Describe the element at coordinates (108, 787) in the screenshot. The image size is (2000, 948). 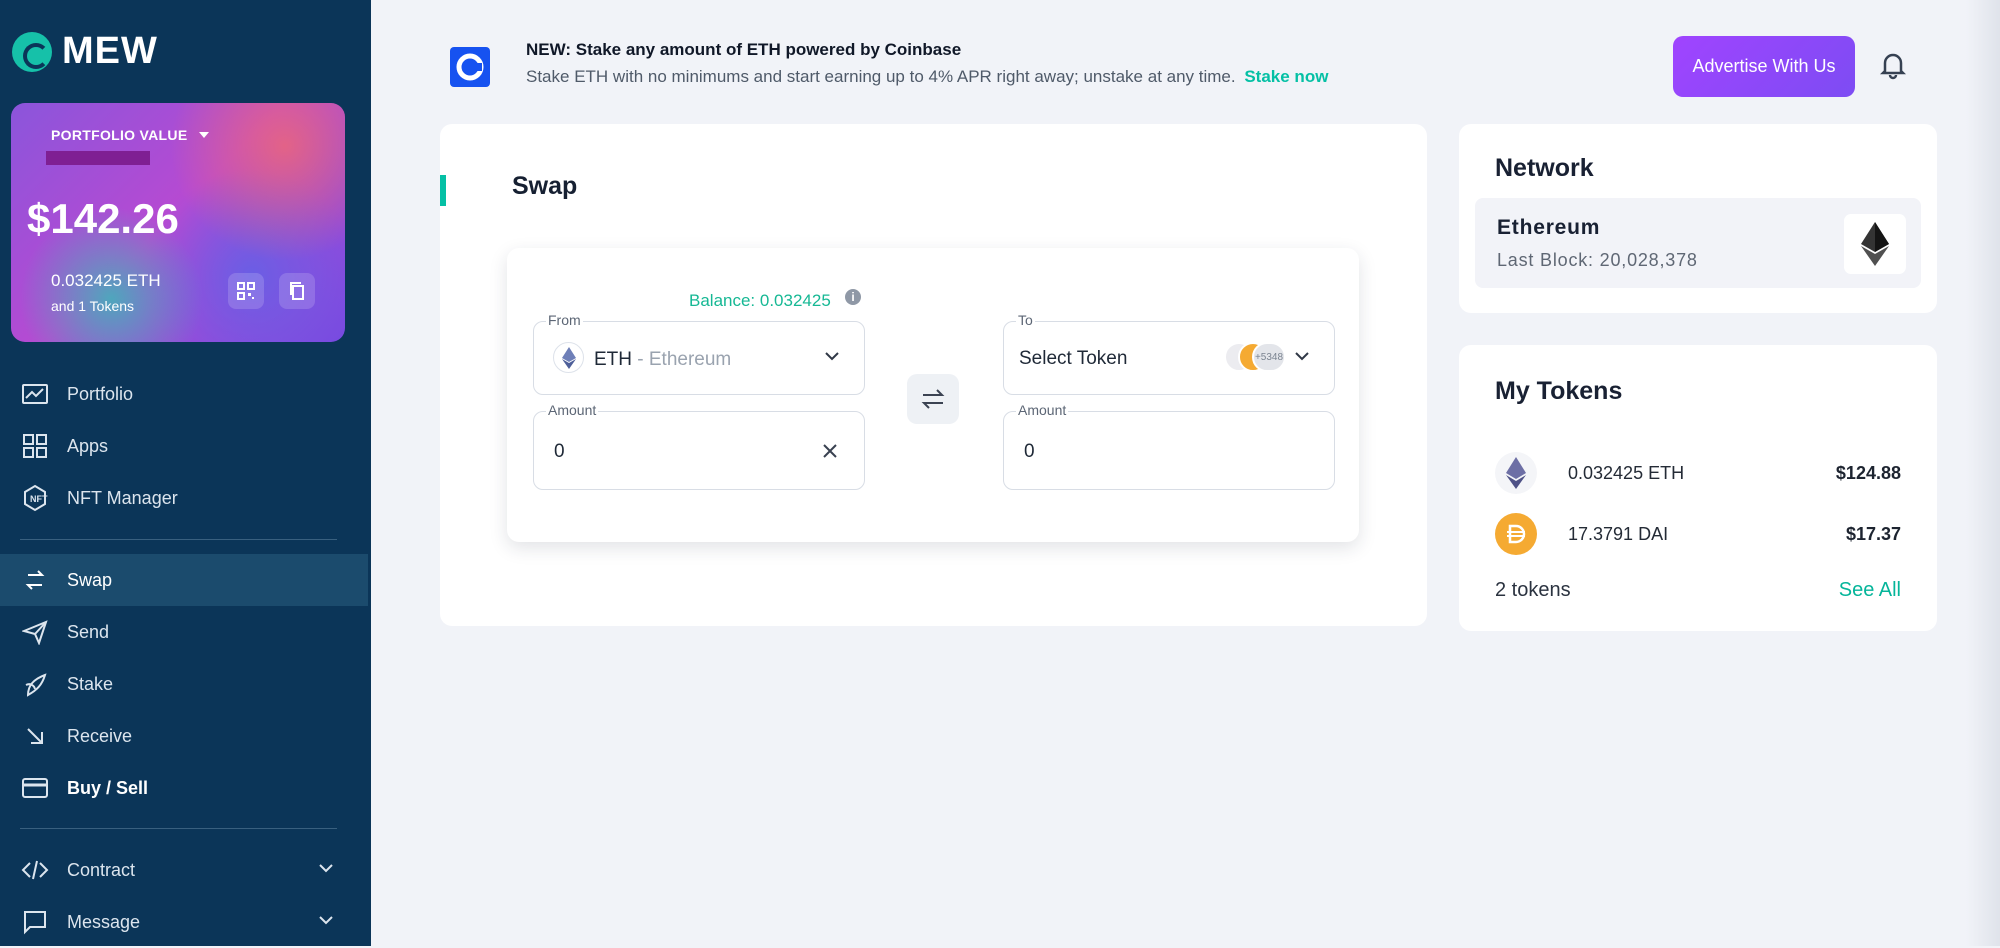
I see `sidebar-item-label: Buy / Sell` at that location.